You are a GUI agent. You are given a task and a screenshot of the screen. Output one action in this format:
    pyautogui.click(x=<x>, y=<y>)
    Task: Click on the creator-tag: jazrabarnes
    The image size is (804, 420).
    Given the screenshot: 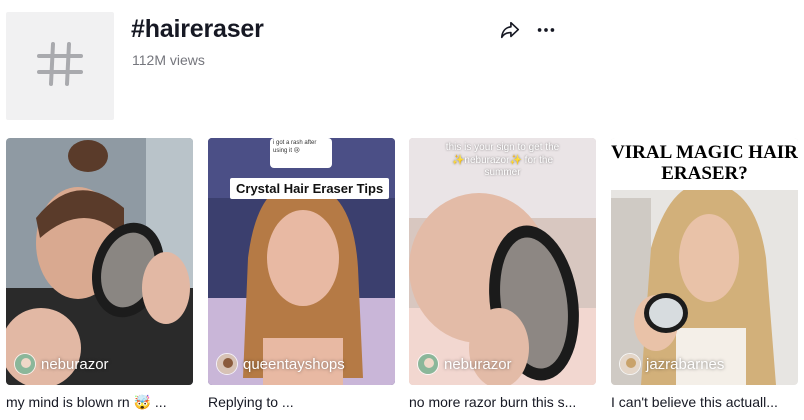 What is the action you would take?
    pyautogui.click(x=671, y=364)
    